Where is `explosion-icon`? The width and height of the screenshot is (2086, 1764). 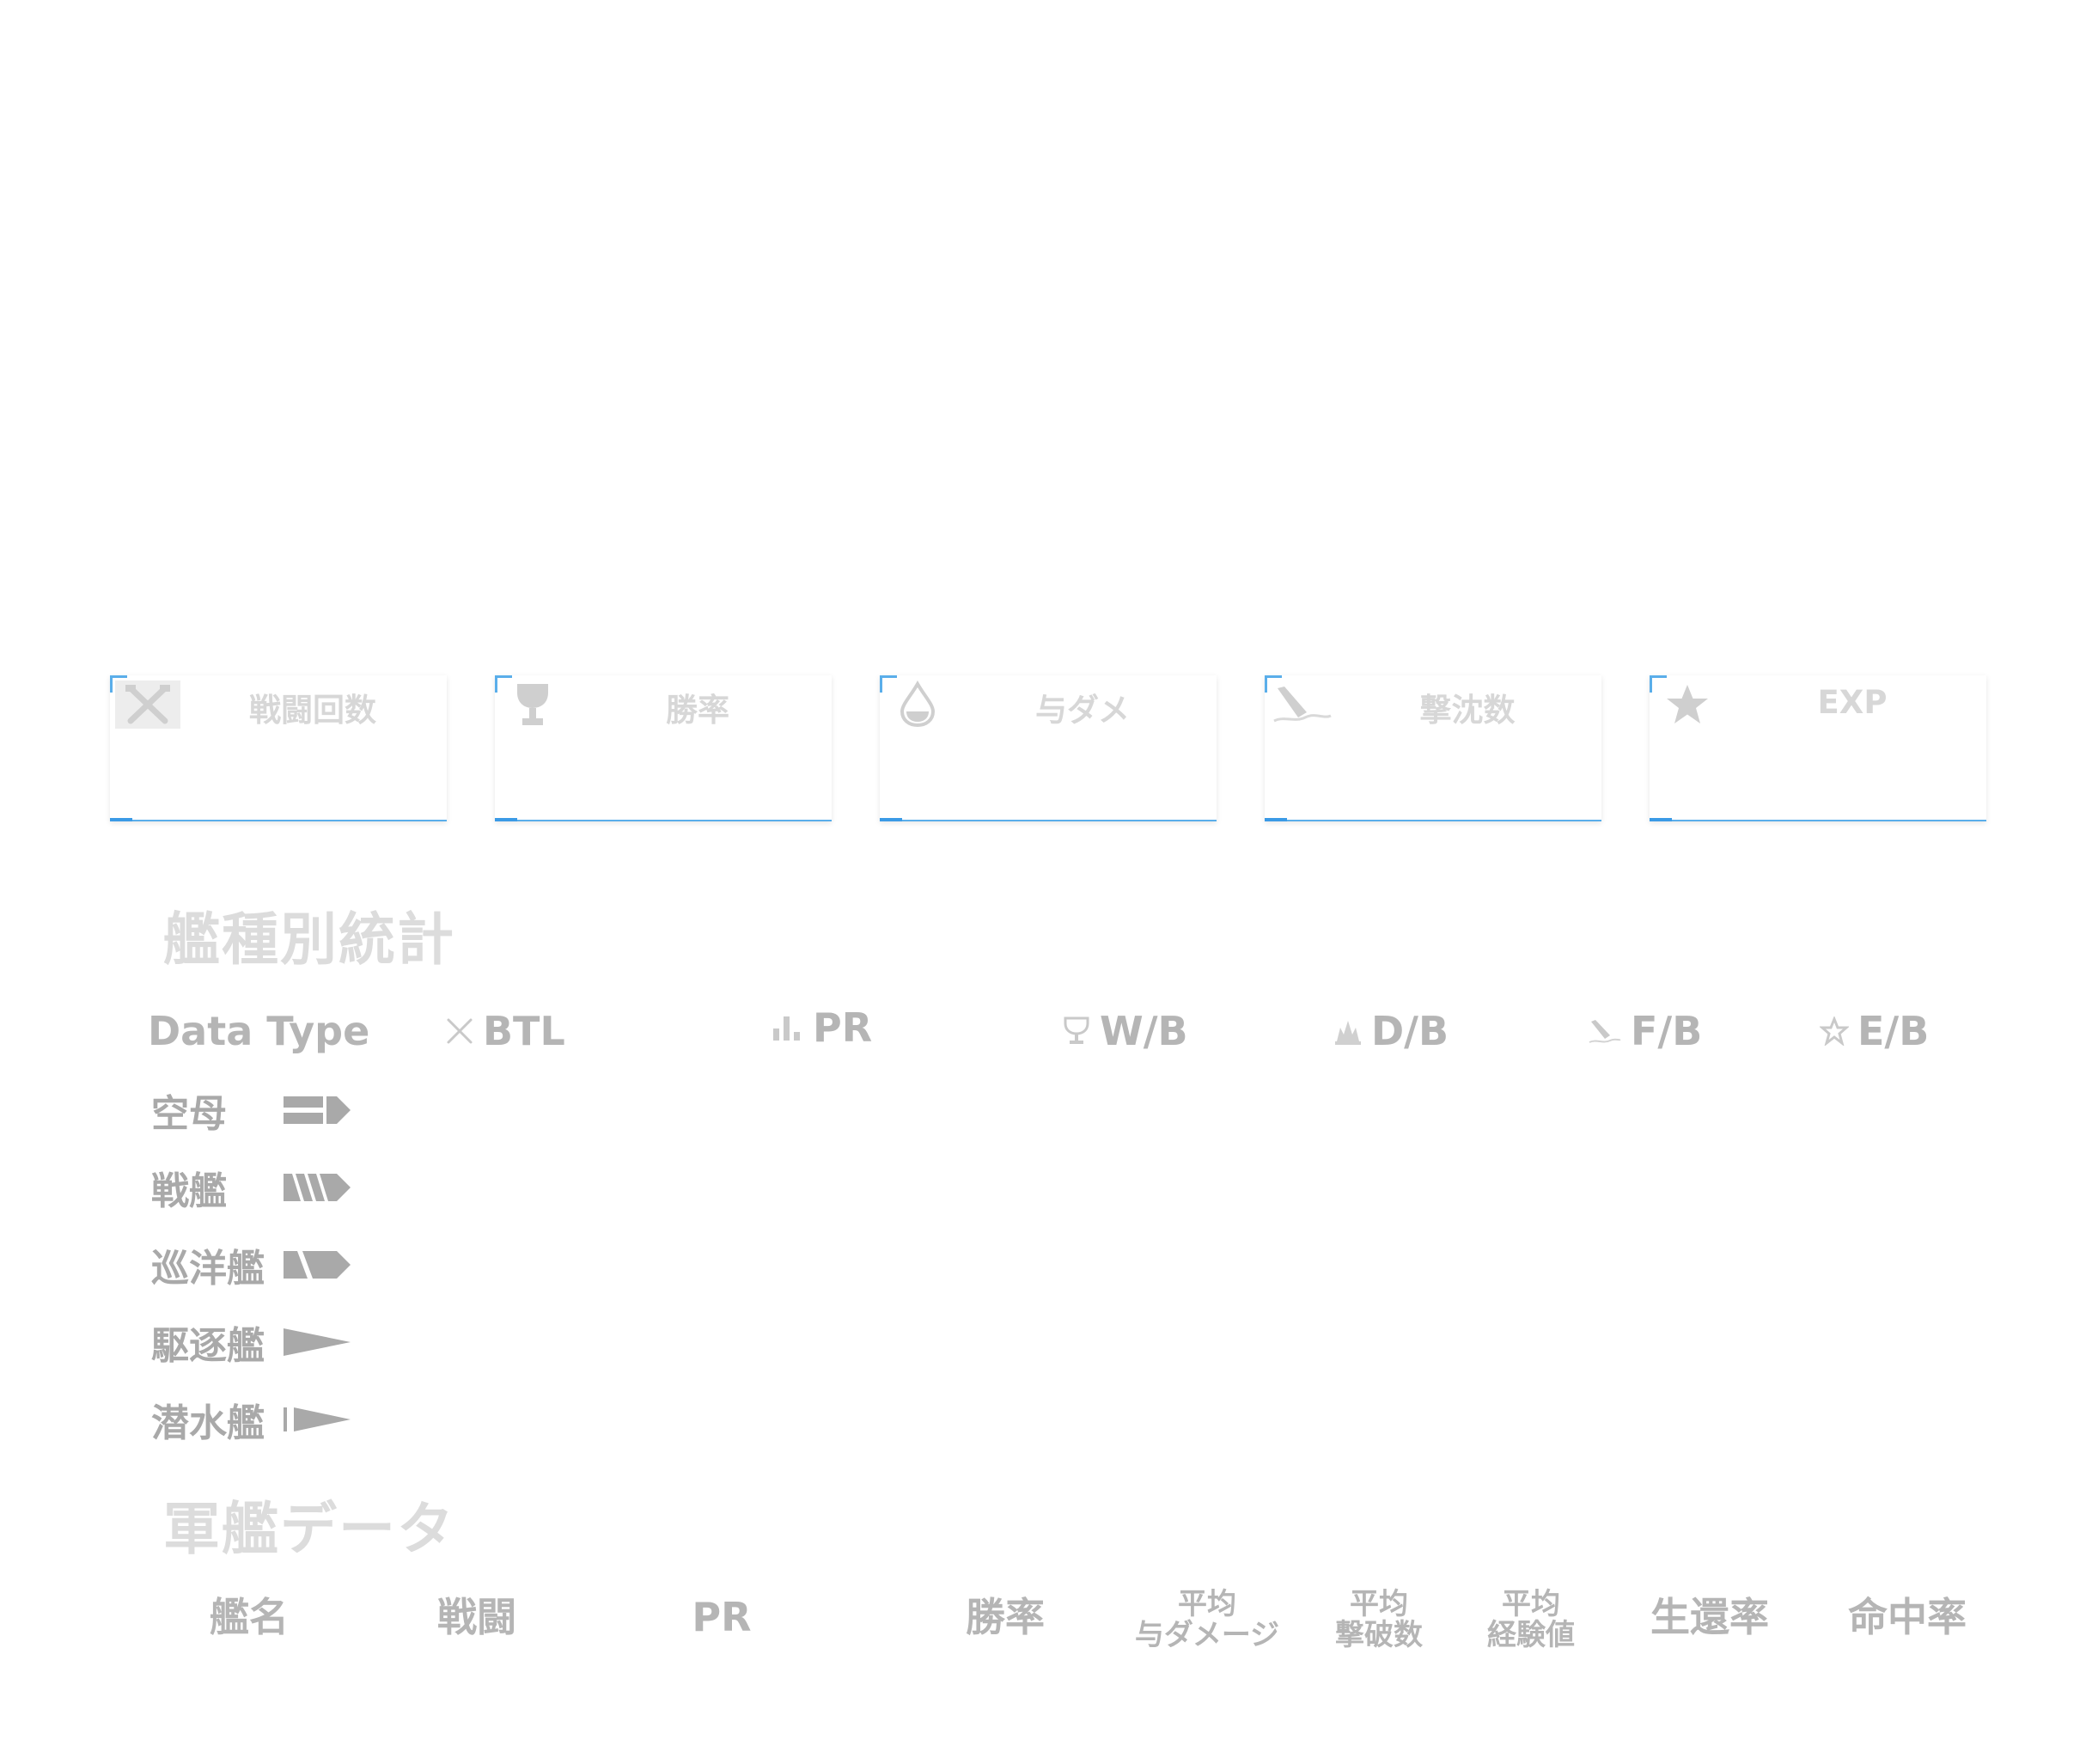 explosion-icon is located at coordinates (1348, 1031).